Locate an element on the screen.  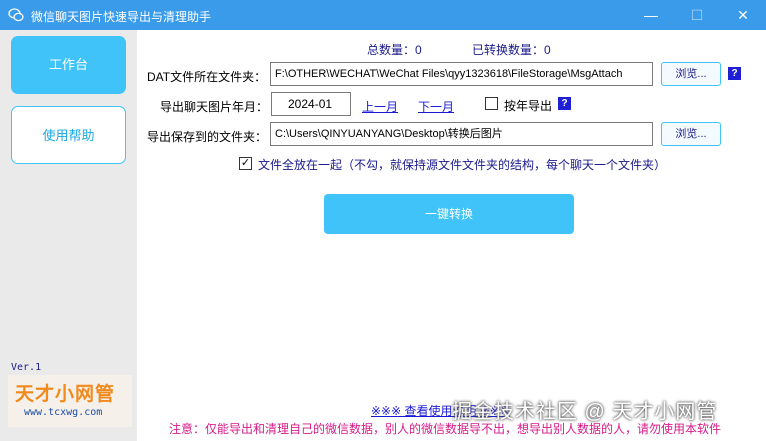
dat-folder-label: DAT文件所在文件夹： is located at coordinates (207, 77).